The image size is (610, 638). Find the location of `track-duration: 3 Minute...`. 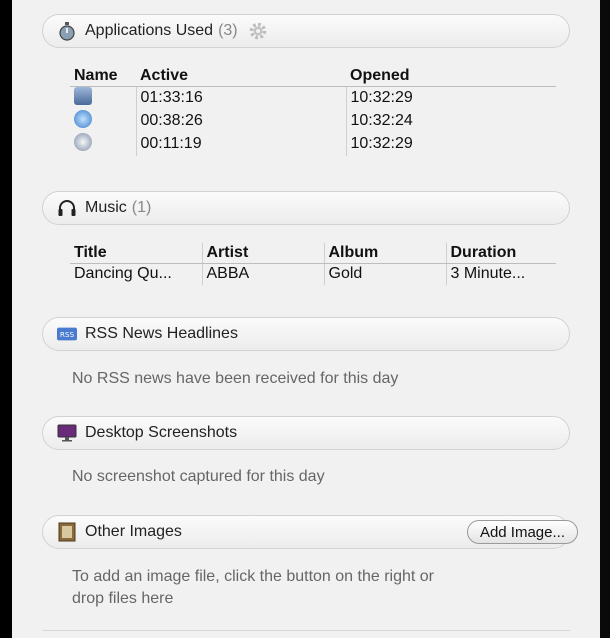

track-duration: 3 Minute... is located at coordinates (500, 274).